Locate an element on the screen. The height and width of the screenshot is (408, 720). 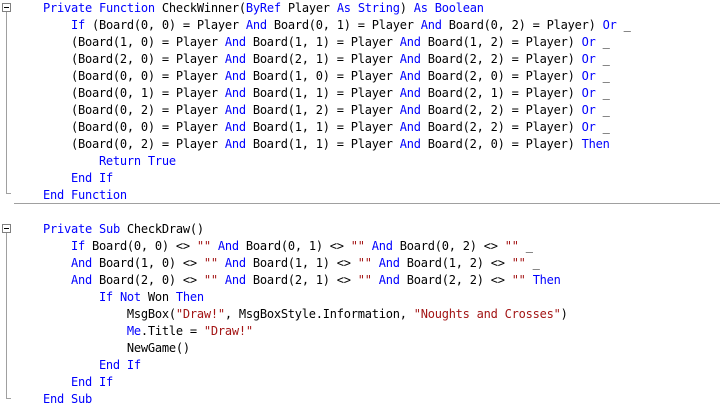
code-text: (Board(0, 0) = Player is located at coordinates (165, 25).